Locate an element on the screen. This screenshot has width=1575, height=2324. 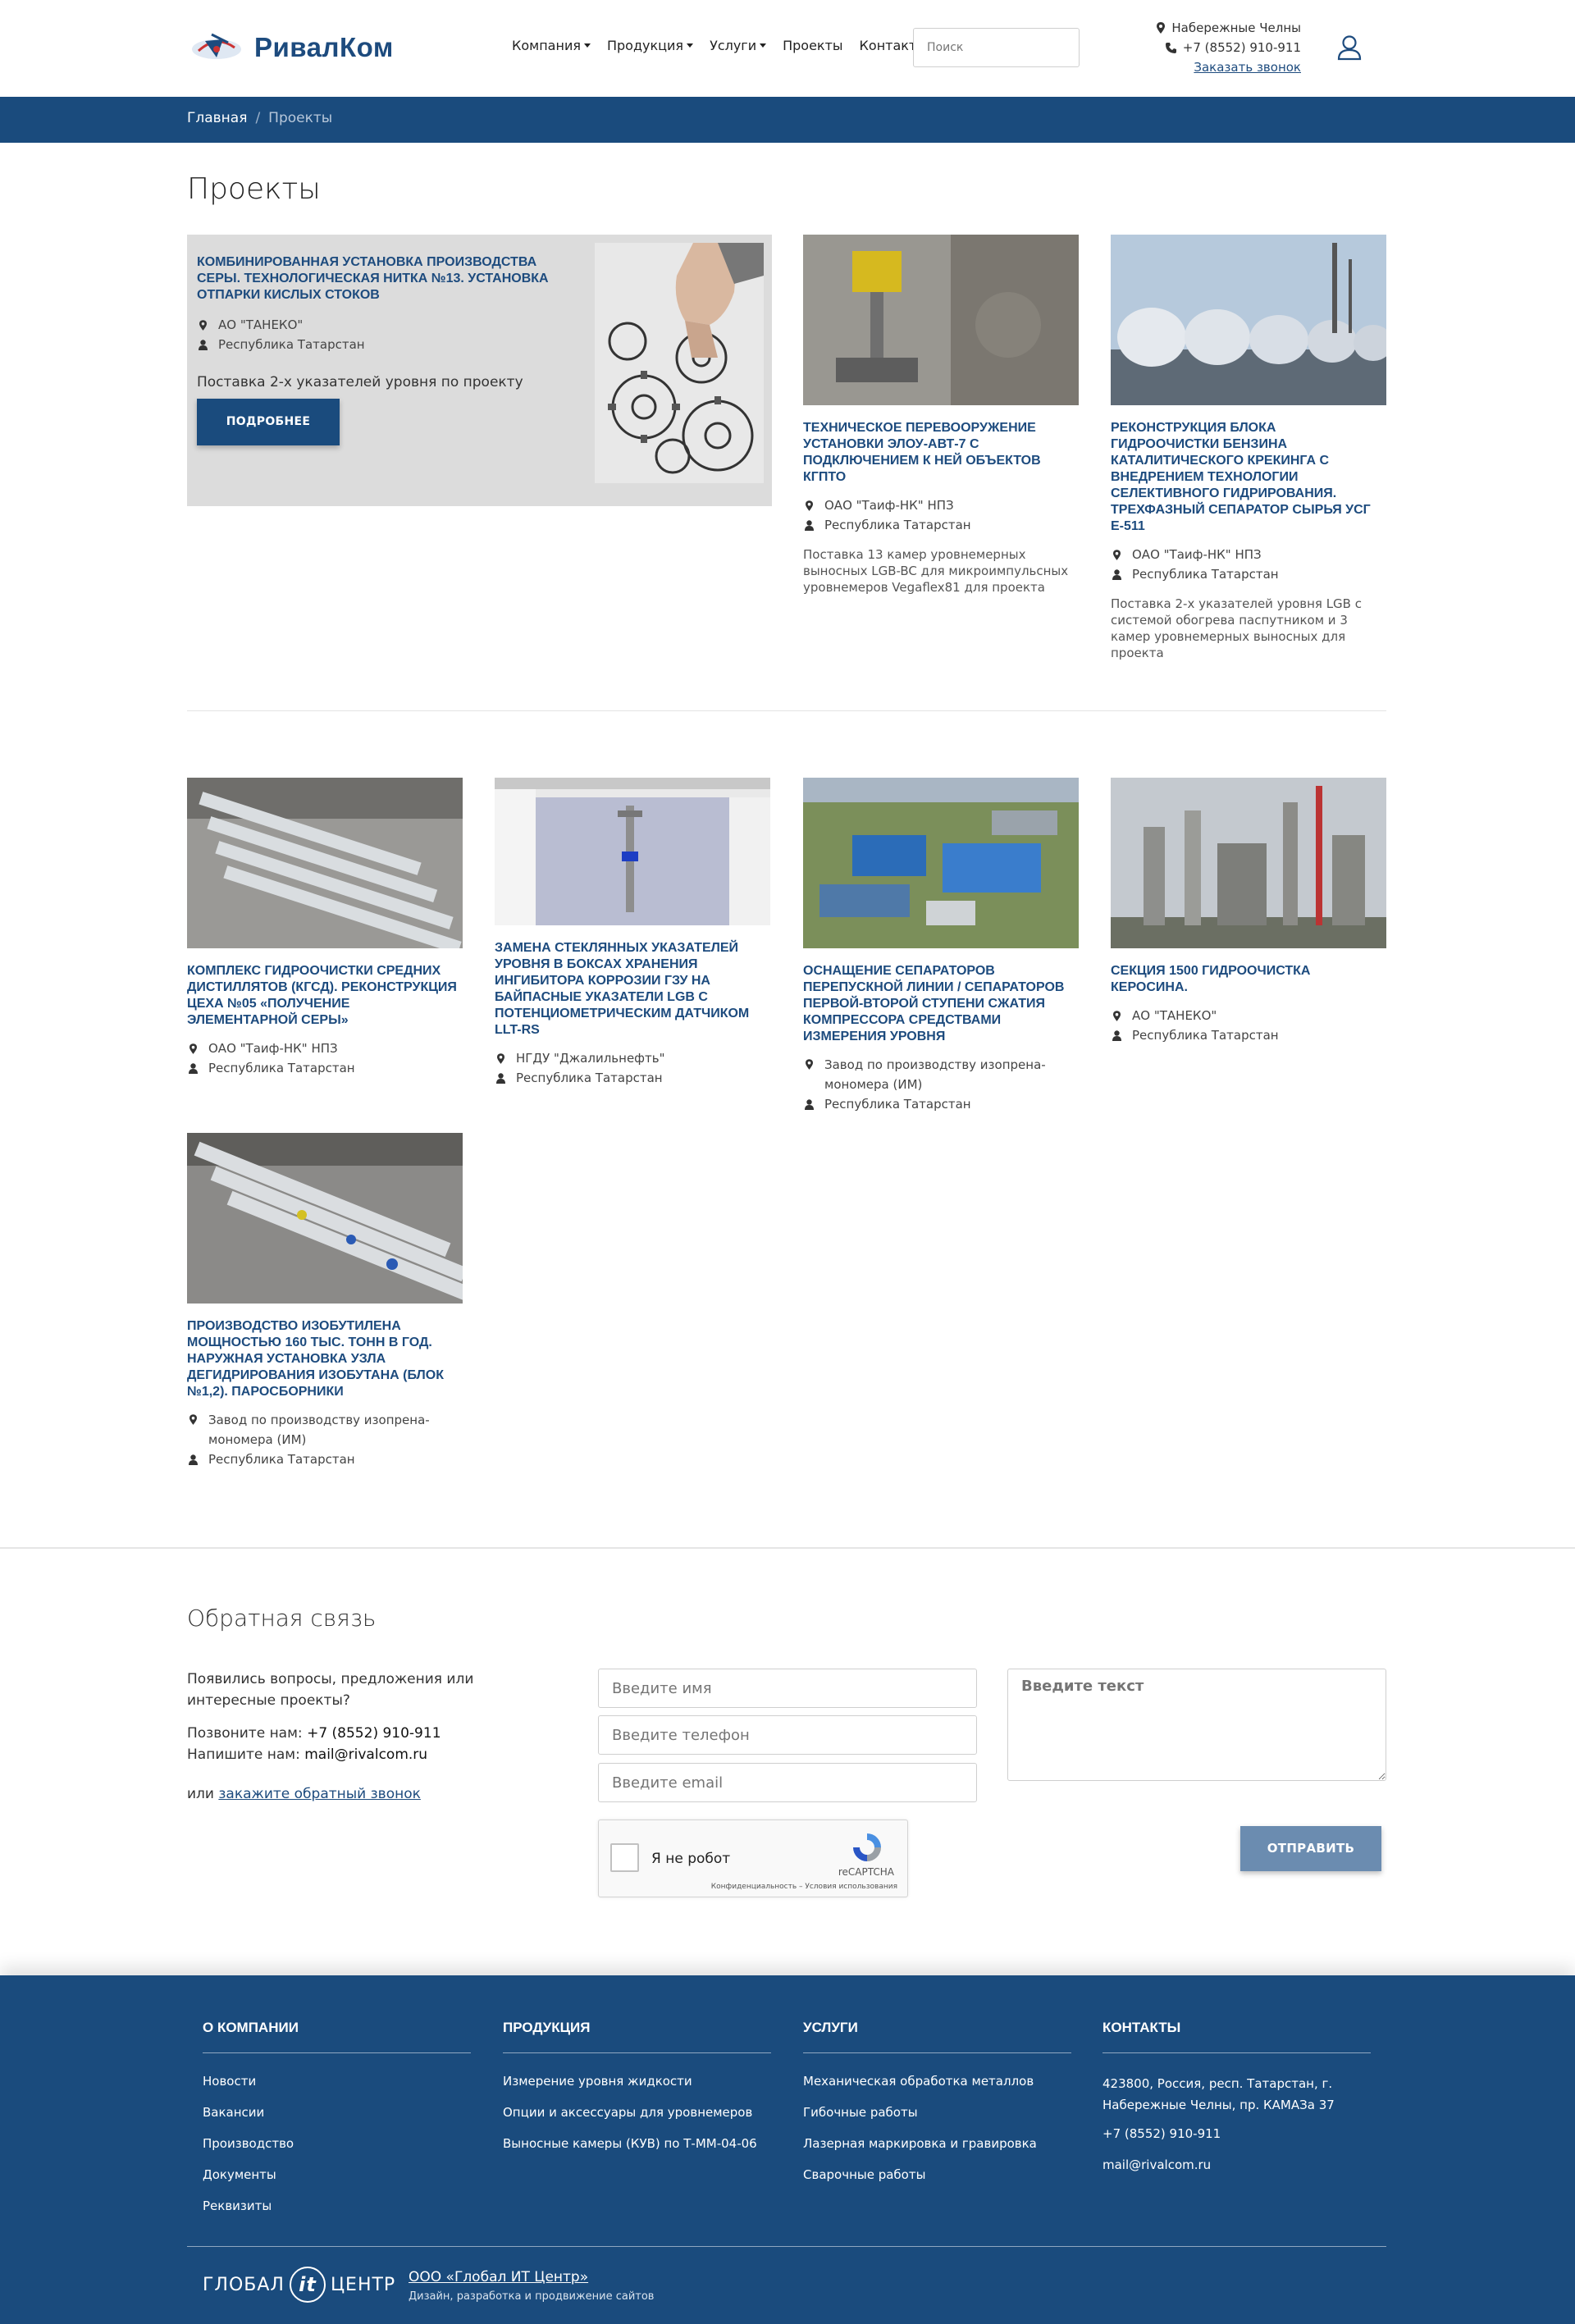
search-input is located at coordinates (996, 47).